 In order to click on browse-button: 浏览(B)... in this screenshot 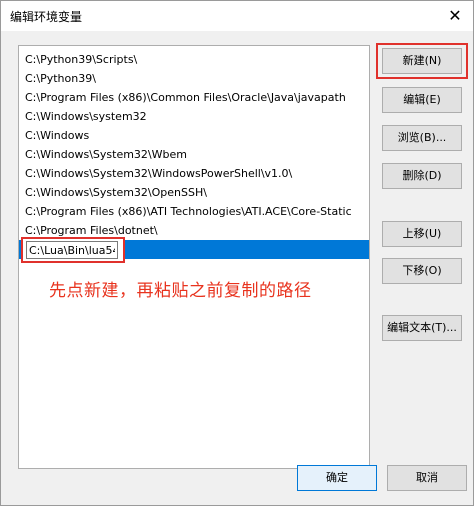, I will do `click(422, 138)`.